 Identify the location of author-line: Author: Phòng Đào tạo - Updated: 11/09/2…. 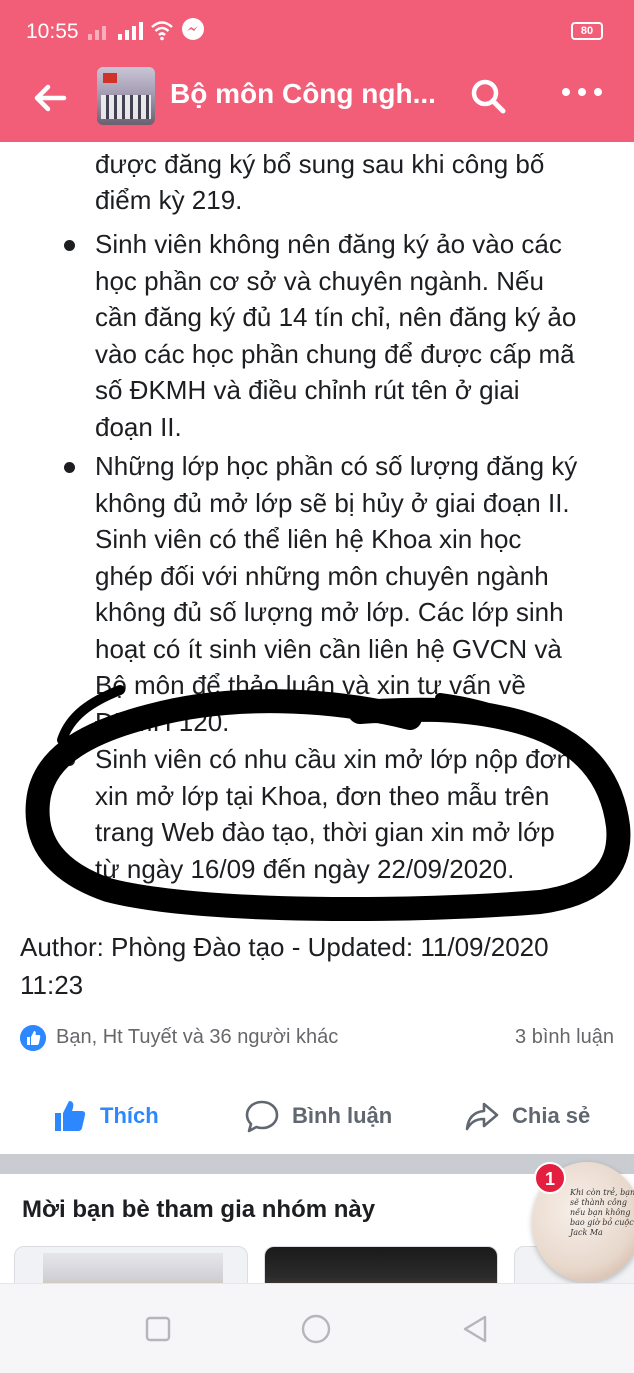
(284, 947).